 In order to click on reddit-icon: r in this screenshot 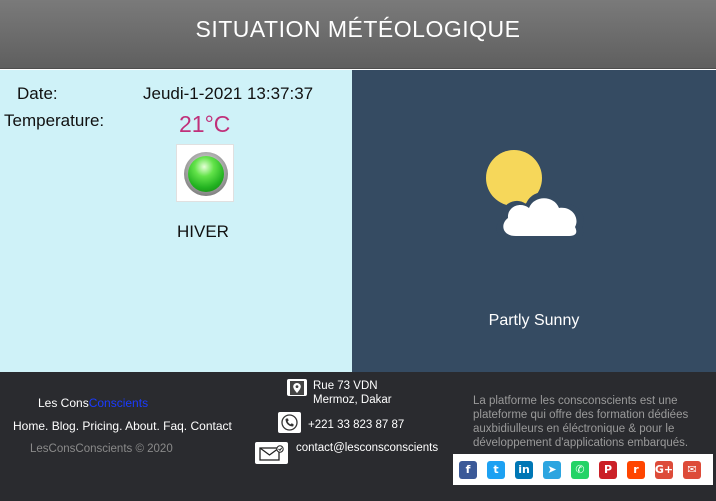, I will do `click(636, 469)`.